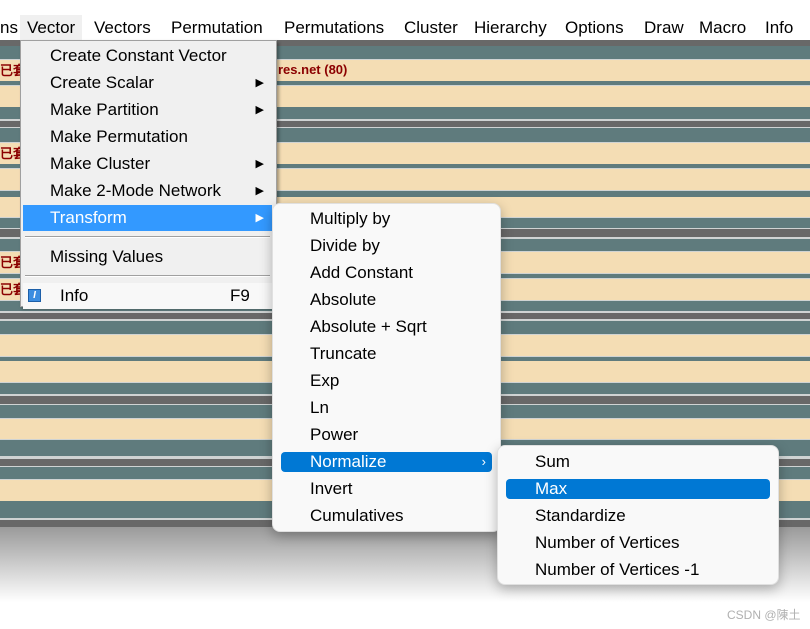 The height and width of the screenshot is (629, 810). Describe the element at coordinates (607, 542) in the screenshot. I see `label: Number of Vertices` at that location.